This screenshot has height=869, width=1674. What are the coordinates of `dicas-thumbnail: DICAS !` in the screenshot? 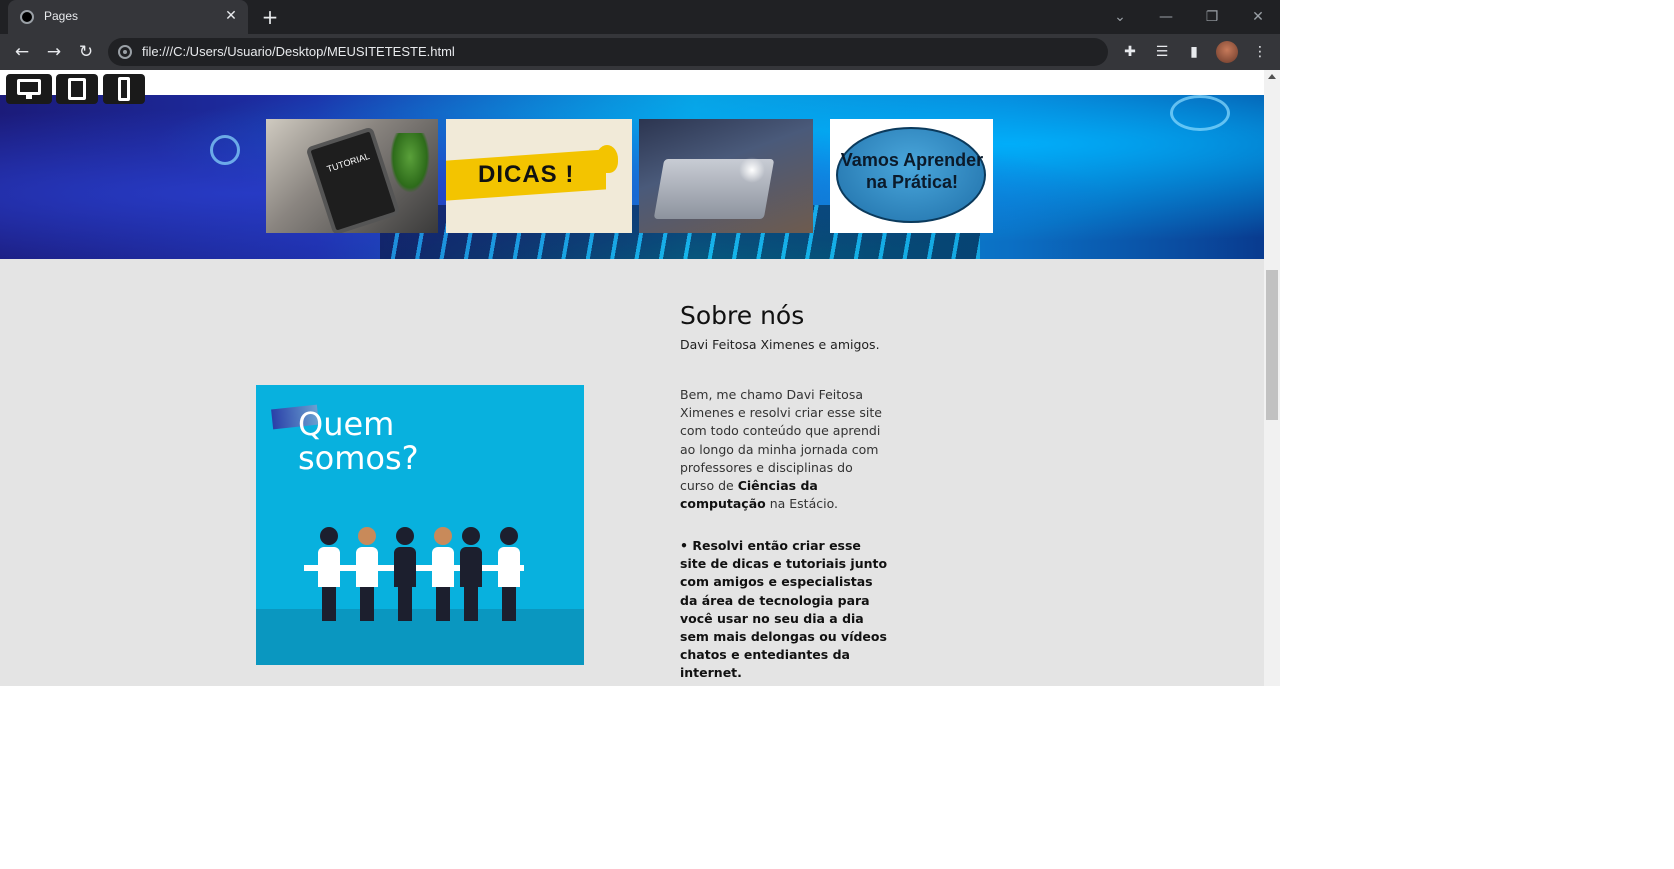 It's located at (539, 176).